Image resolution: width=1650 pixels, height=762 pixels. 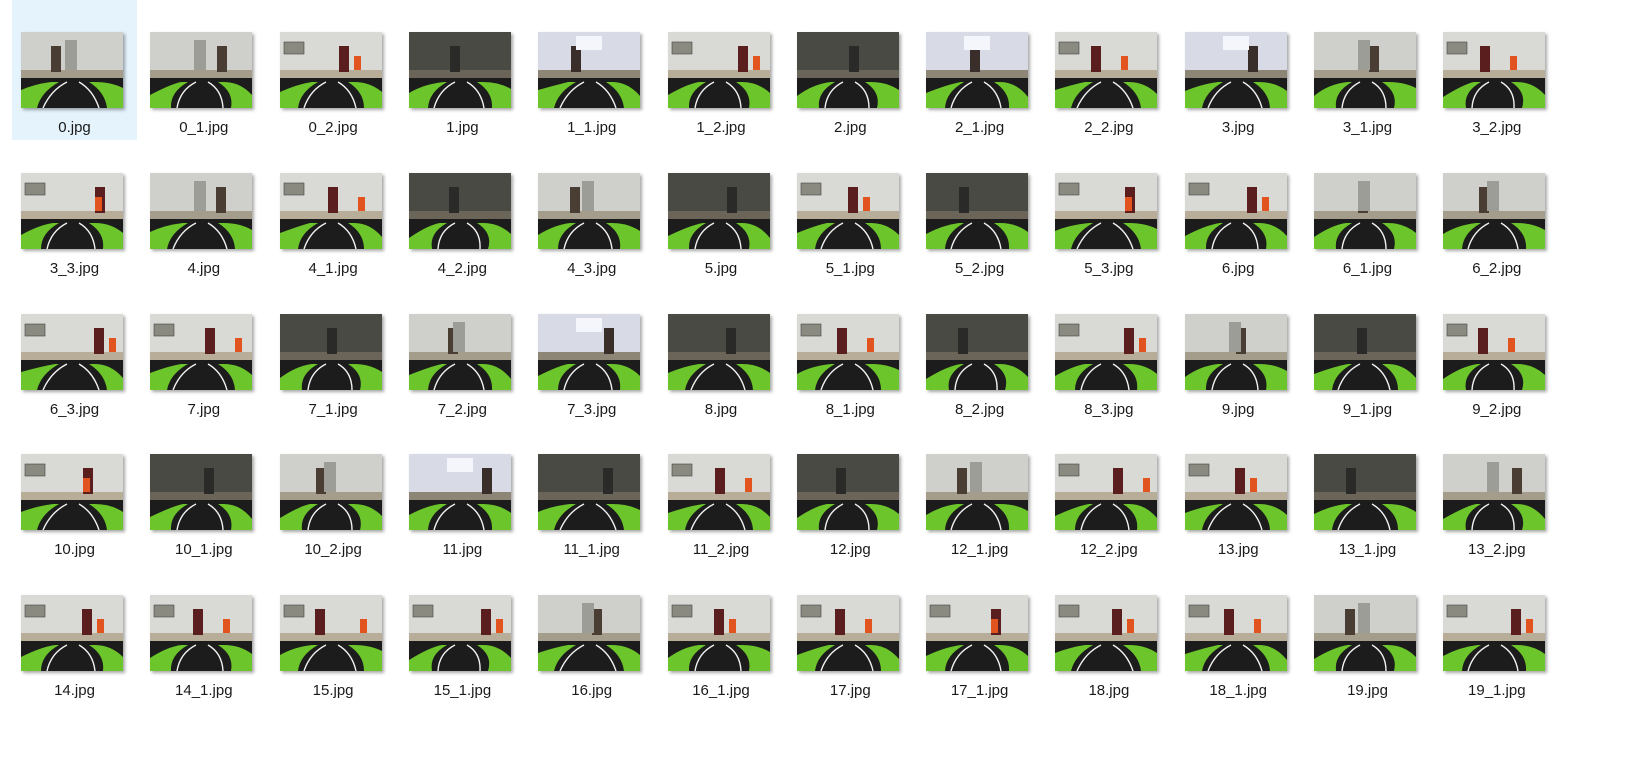 What do you see at coordinates (74, 691) in the screenshot?
I see `file-name-label: 14.jpg` at bounding box center [74, 691].